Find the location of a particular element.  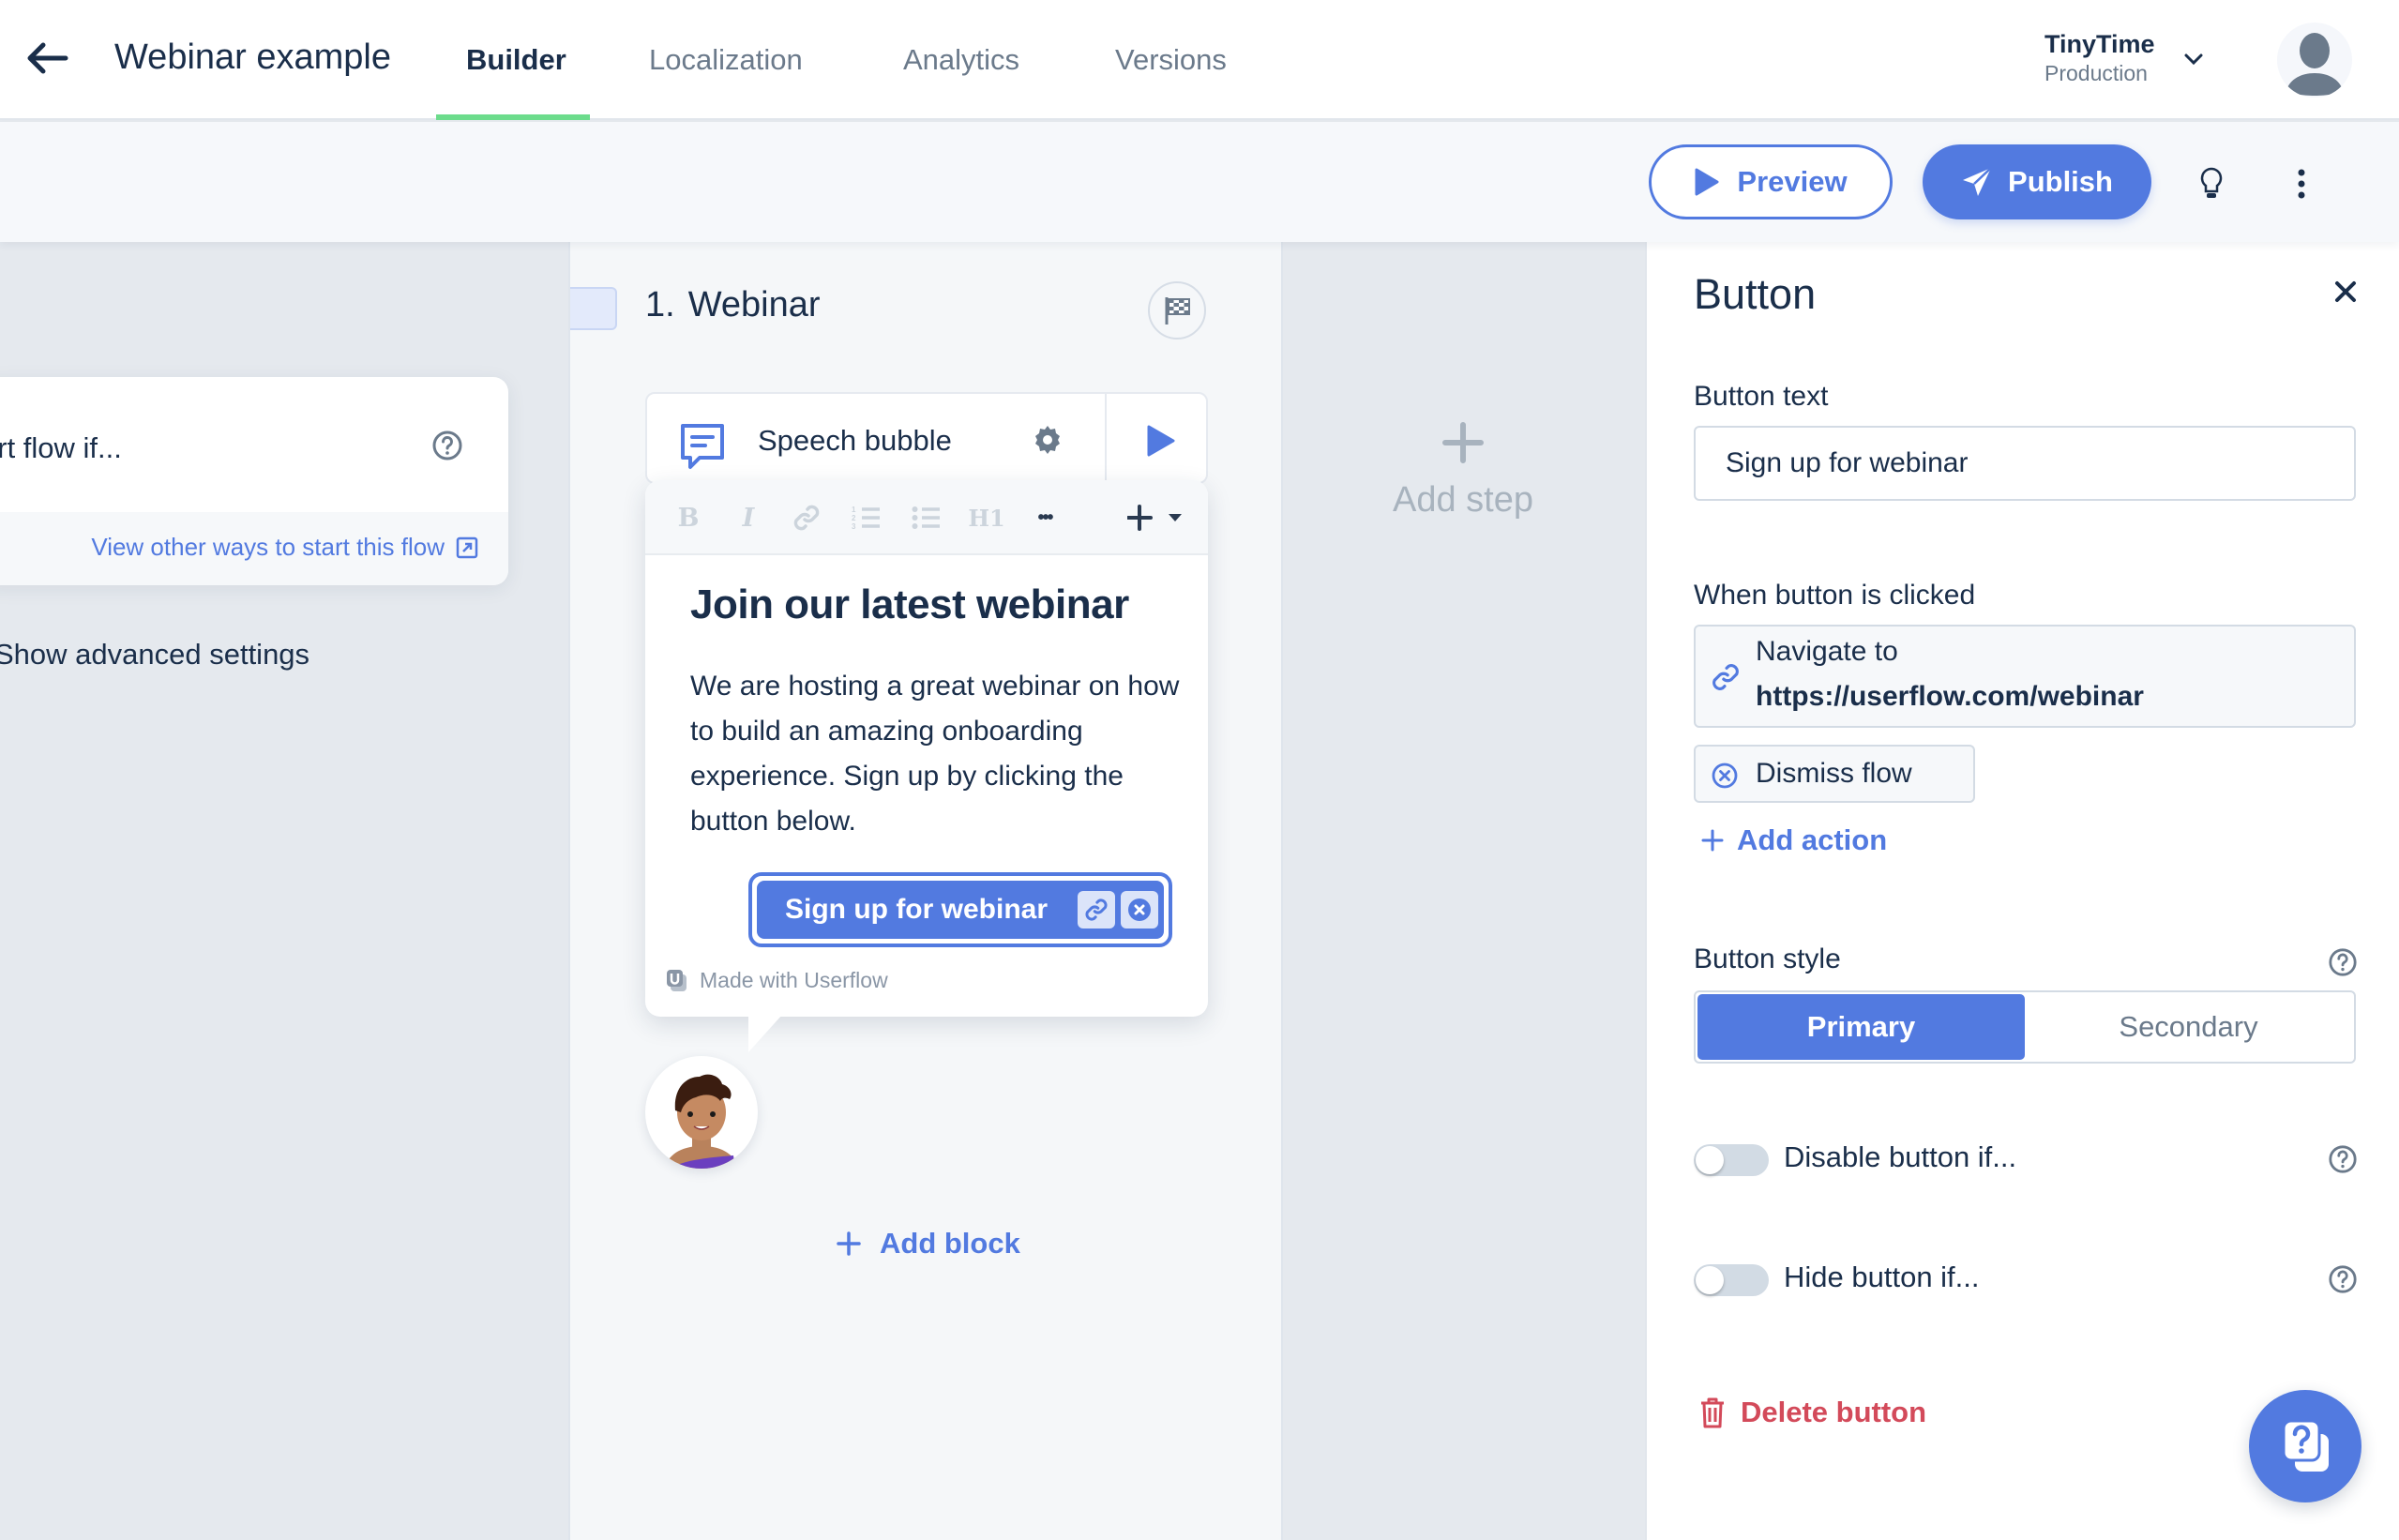

ordered-list-button: 123 is located at coordinates (867, 518).